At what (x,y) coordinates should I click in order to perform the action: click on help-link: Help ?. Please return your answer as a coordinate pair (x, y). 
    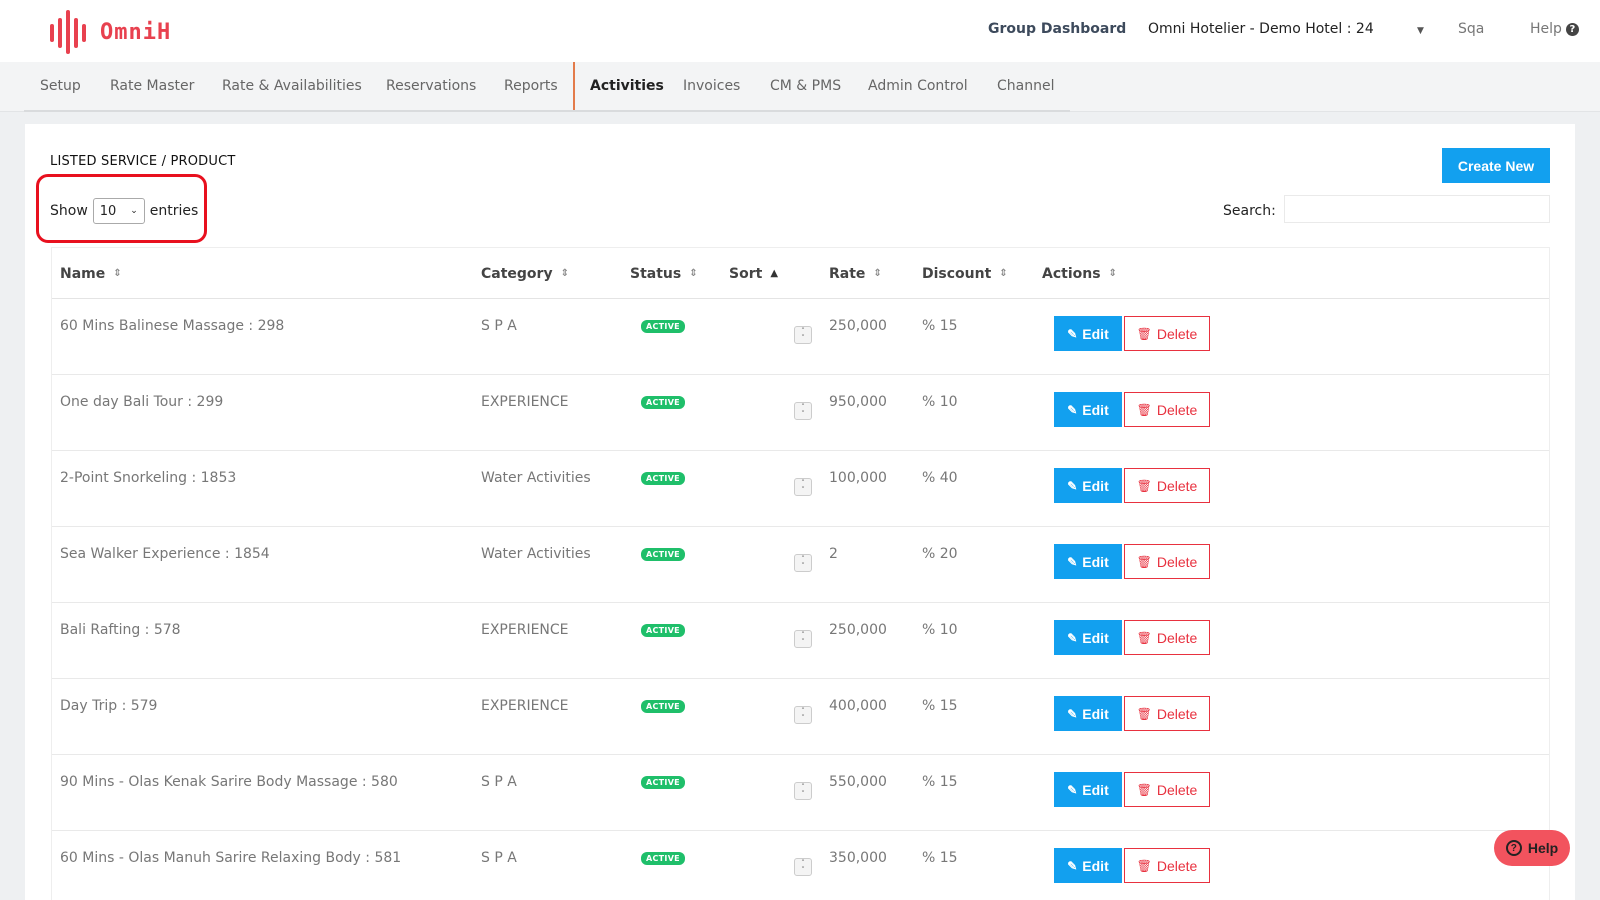
    Looking at the image, I should click on (1554, 29).